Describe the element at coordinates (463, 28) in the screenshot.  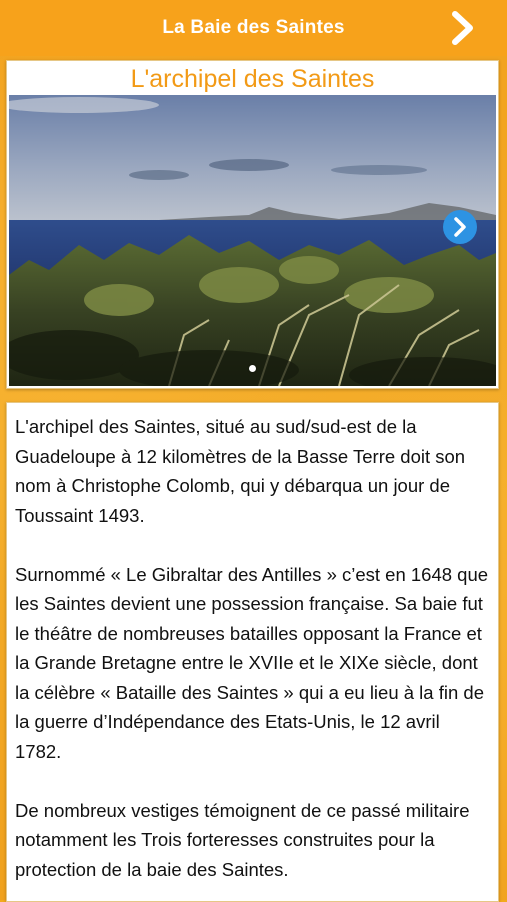
I see `chevron-right-icon` at that location.